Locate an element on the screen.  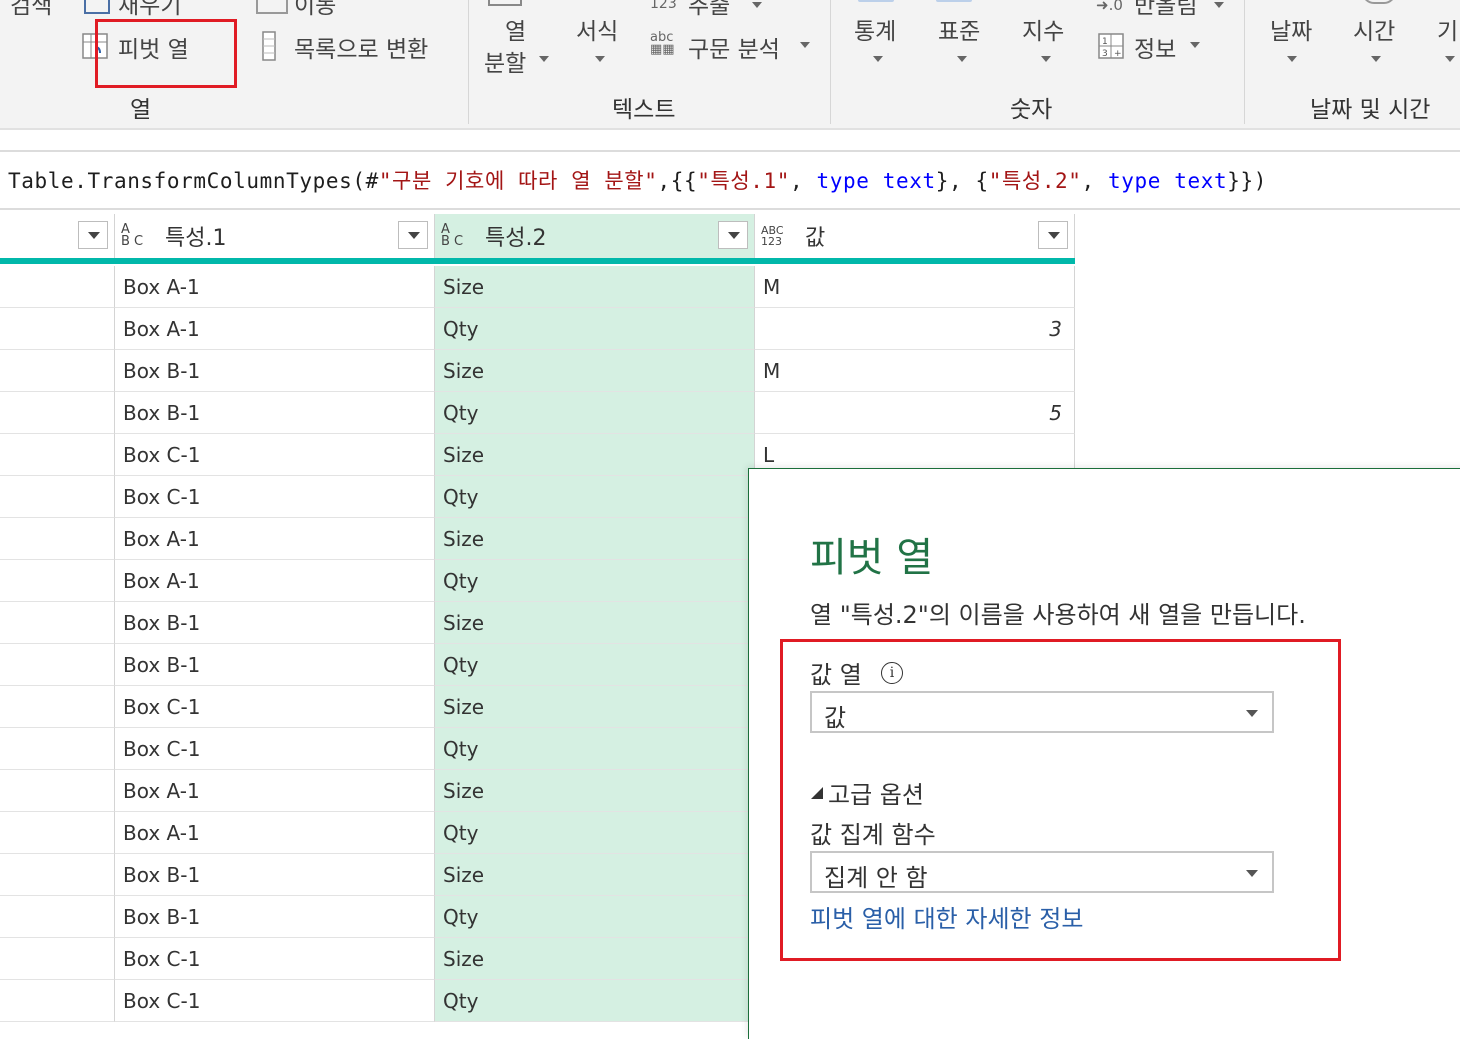
rounding-button: 반올림 is located at coordinates (1165, 10).